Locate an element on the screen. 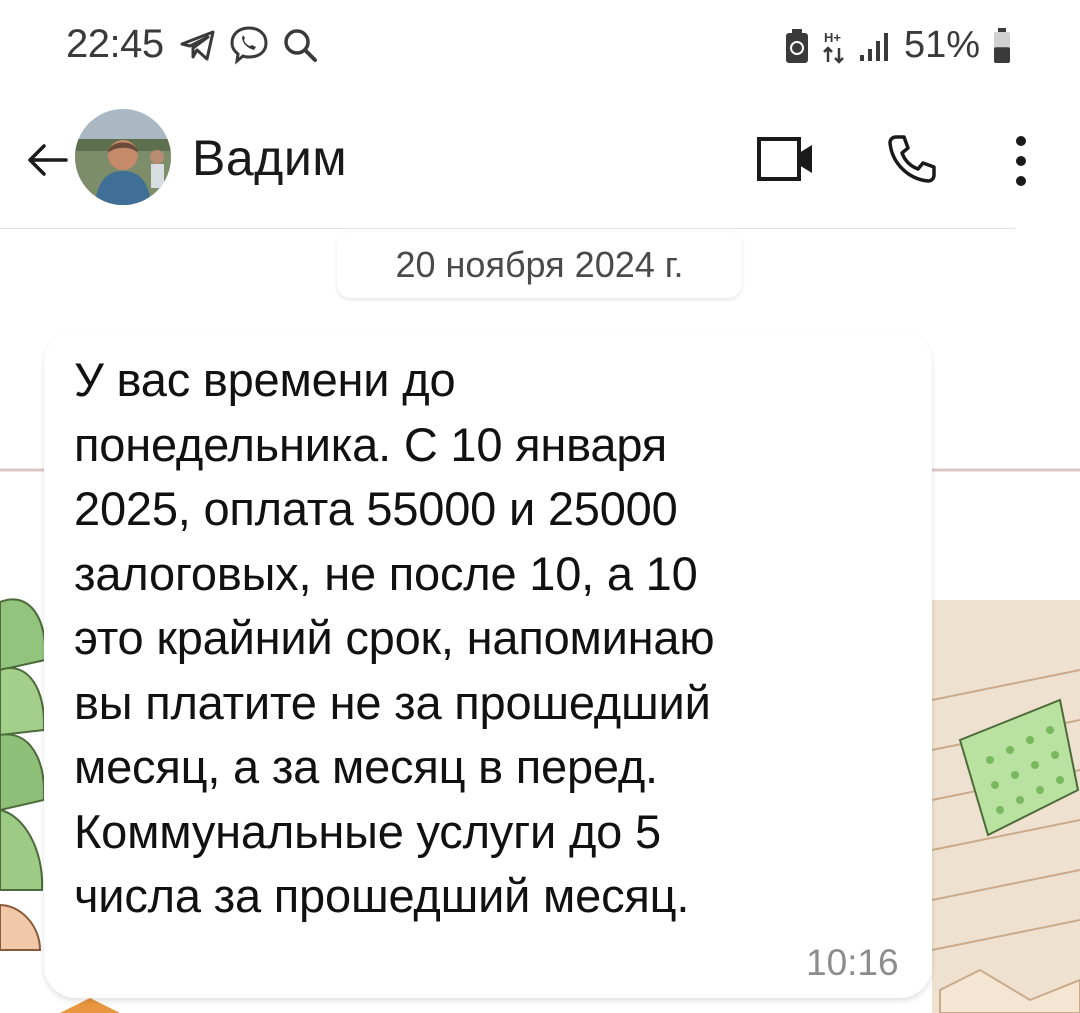 Image resolution: width=1080 pixels, height=1013 pixels. status-time: 22:45 is located at coordinates (115, 44).